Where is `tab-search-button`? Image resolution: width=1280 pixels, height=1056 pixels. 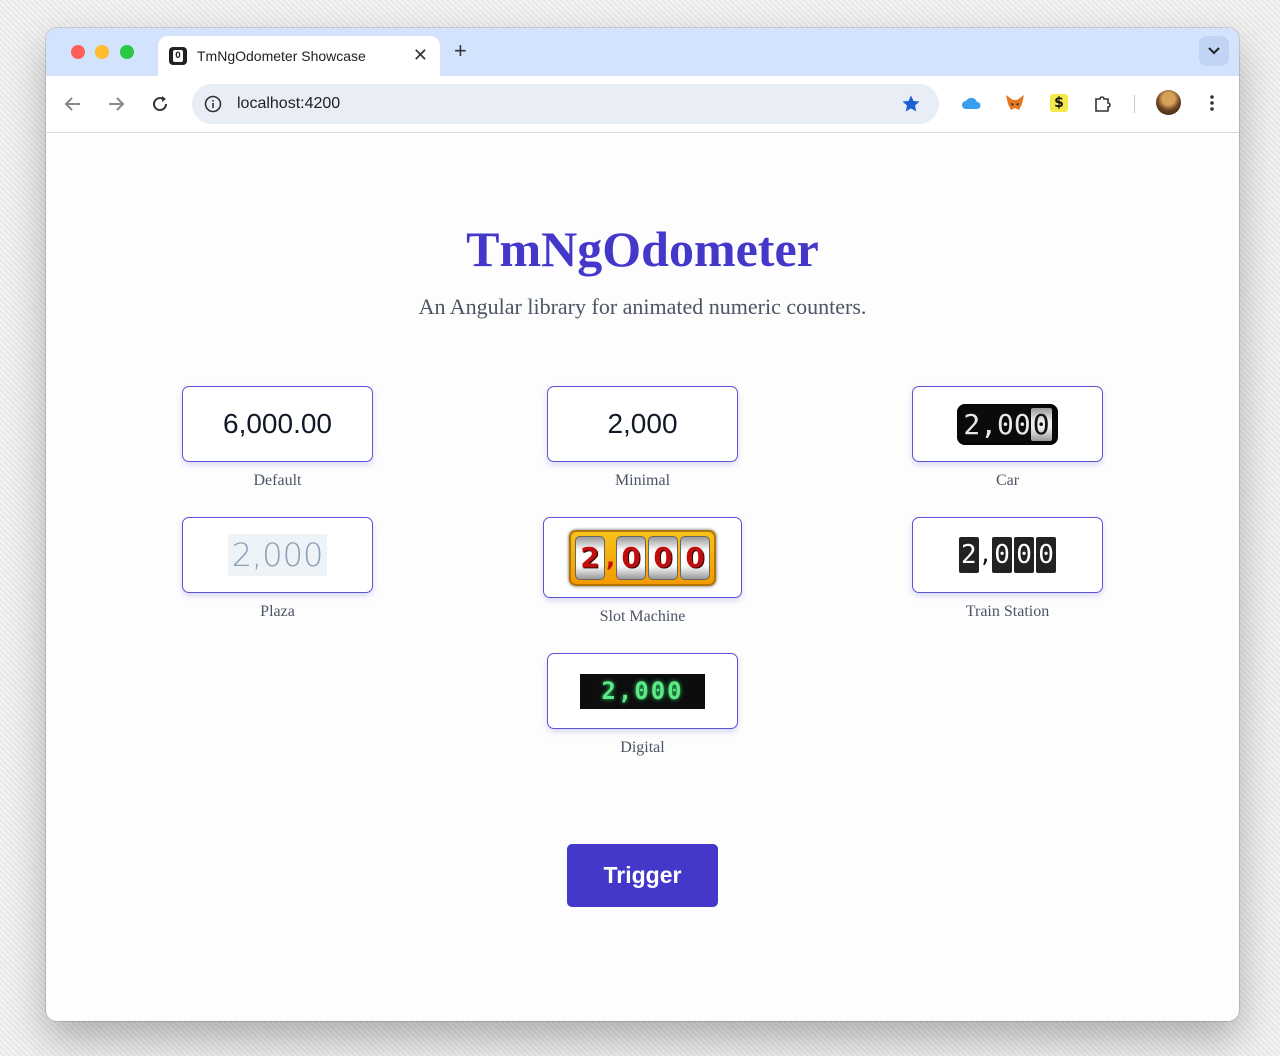
tab-search-button is located at coordinates (1214, 51).